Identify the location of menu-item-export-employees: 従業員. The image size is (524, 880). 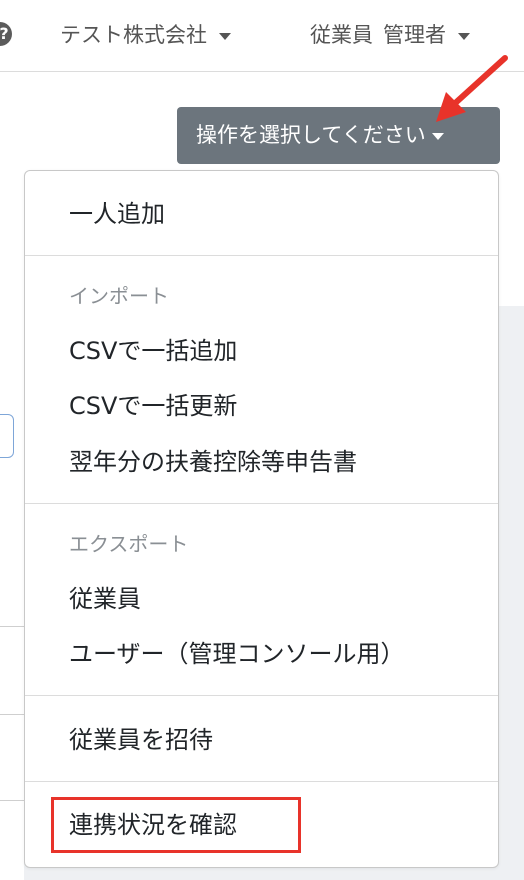
(105, 599).